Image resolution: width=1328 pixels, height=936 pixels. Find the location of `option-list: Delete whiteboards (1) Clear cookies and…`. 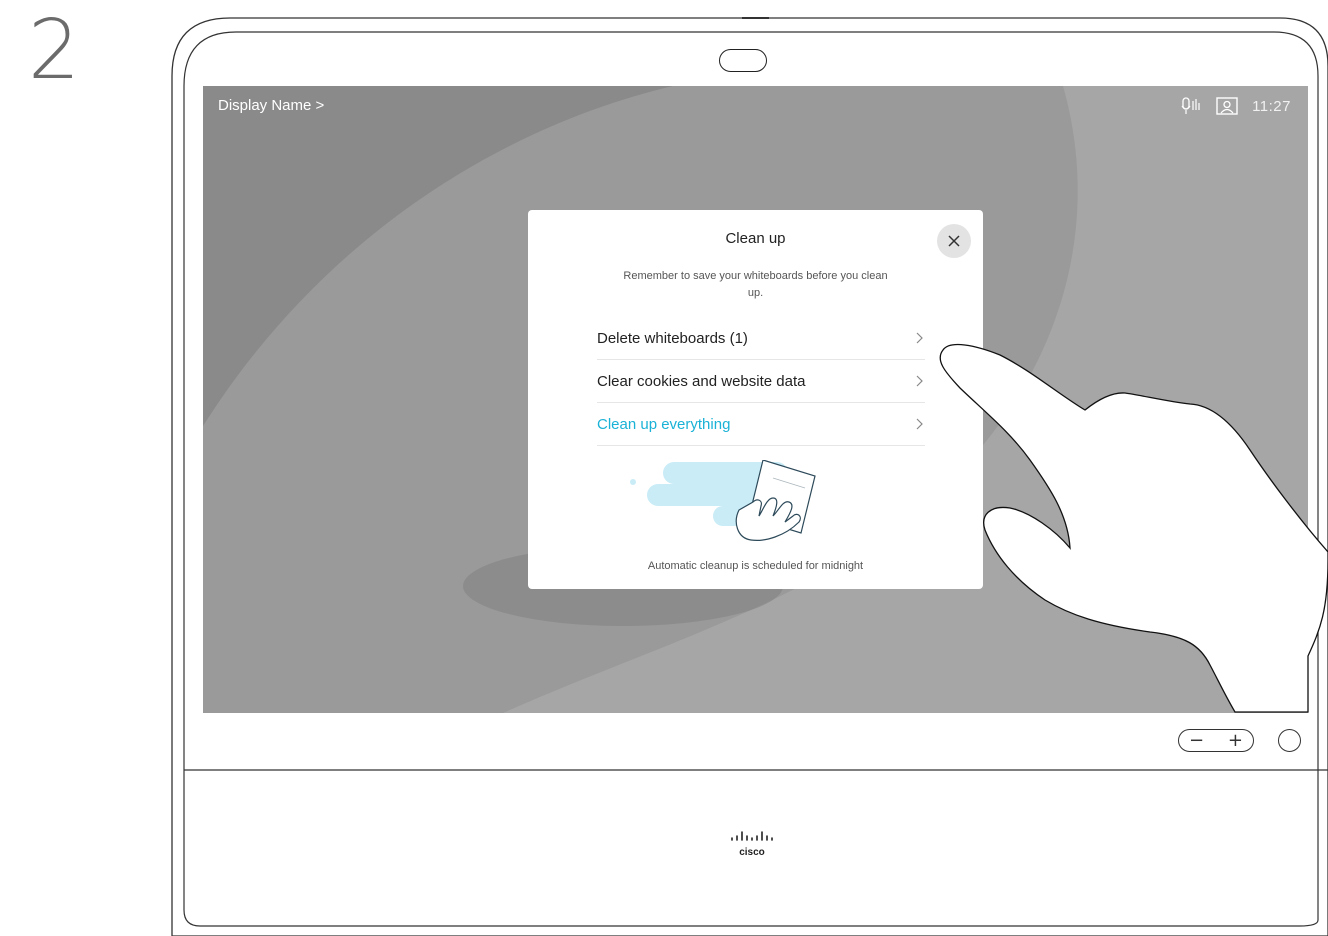

option-list: Delete whiteboards (1) Clear cookies and… is located at coordinates (761, 381).